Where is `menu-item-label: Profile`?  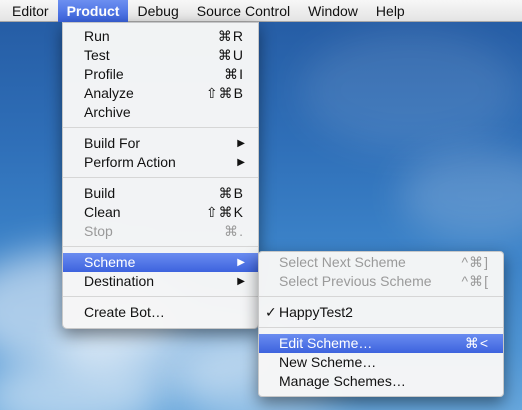 menu-item-label: Profile is located at coordinates (104, 74).